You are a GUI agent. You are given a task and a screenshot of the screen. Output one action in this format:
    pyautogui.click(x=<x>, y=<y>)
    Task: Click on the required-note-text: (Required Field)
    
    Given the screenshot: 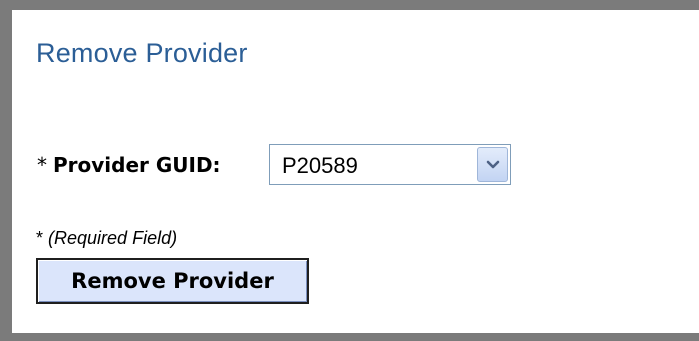 What is the action you would take?
    pyautogui.click(x=113, y=238)
    